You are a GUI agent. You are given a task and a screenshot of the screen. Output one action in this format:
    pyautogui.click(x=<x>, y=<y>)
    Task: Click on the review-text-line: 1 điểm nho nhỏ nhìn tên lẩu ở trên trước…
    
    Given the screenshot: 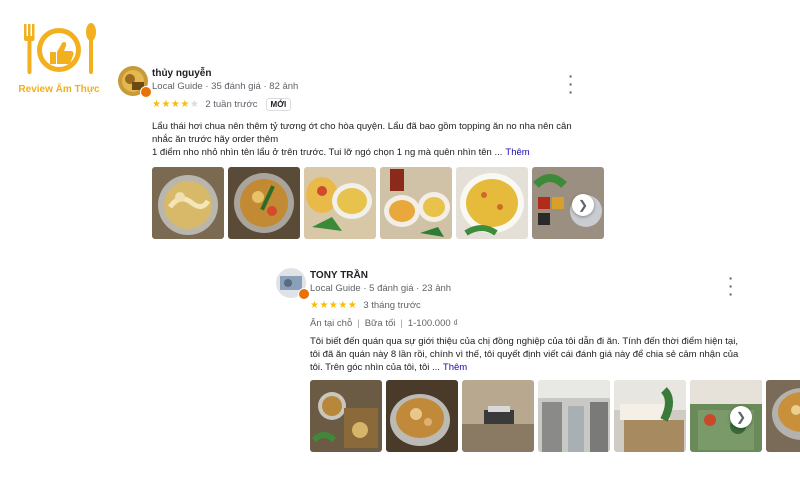 What is the action you would take?
    pyautogui.click(x=341, y=152)
    